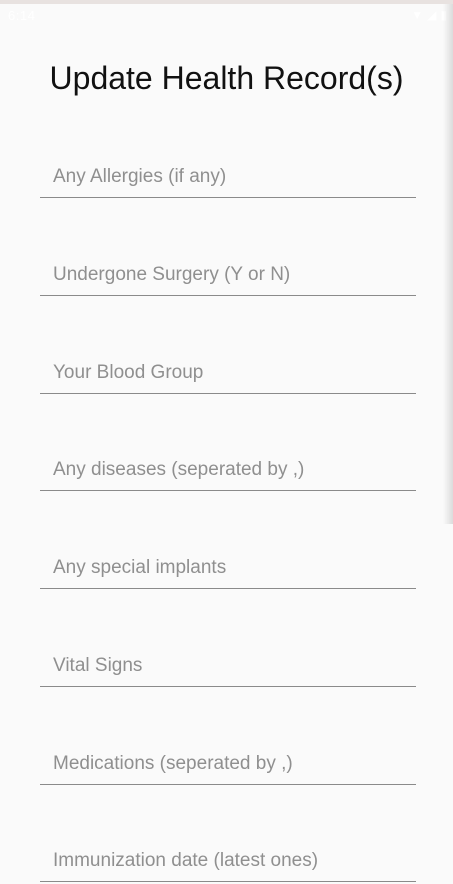 The image size is (453, 884). Describe the element at coordinates (417, 15) in the screenshot. I see `wifi-icon: ▼` at that location.